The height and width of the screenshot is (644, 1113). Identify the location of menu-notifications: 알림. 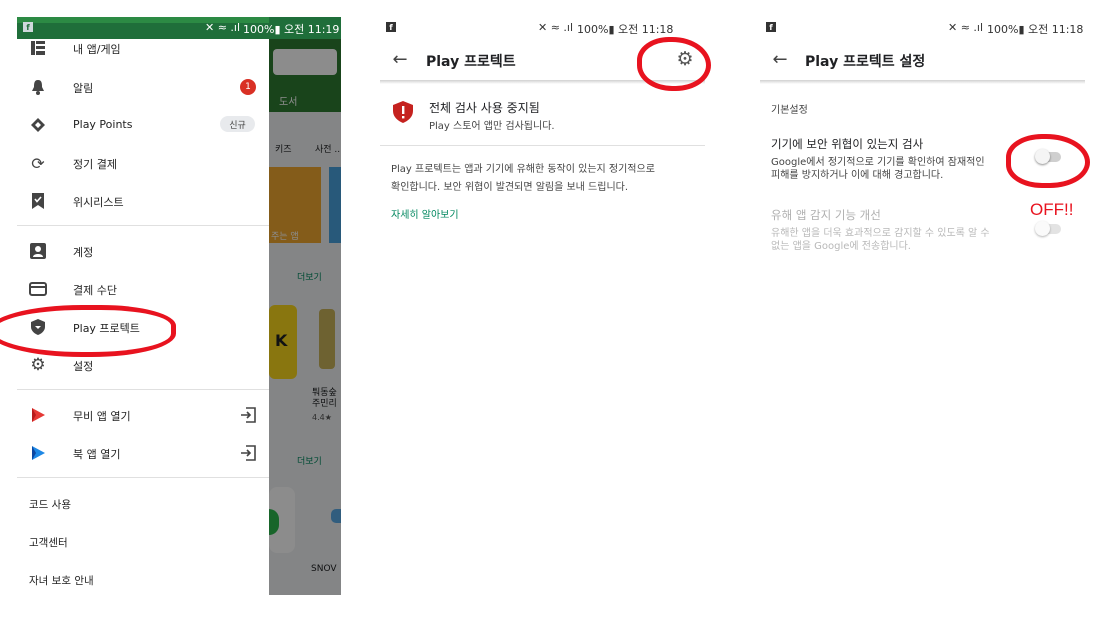
(83, 88).